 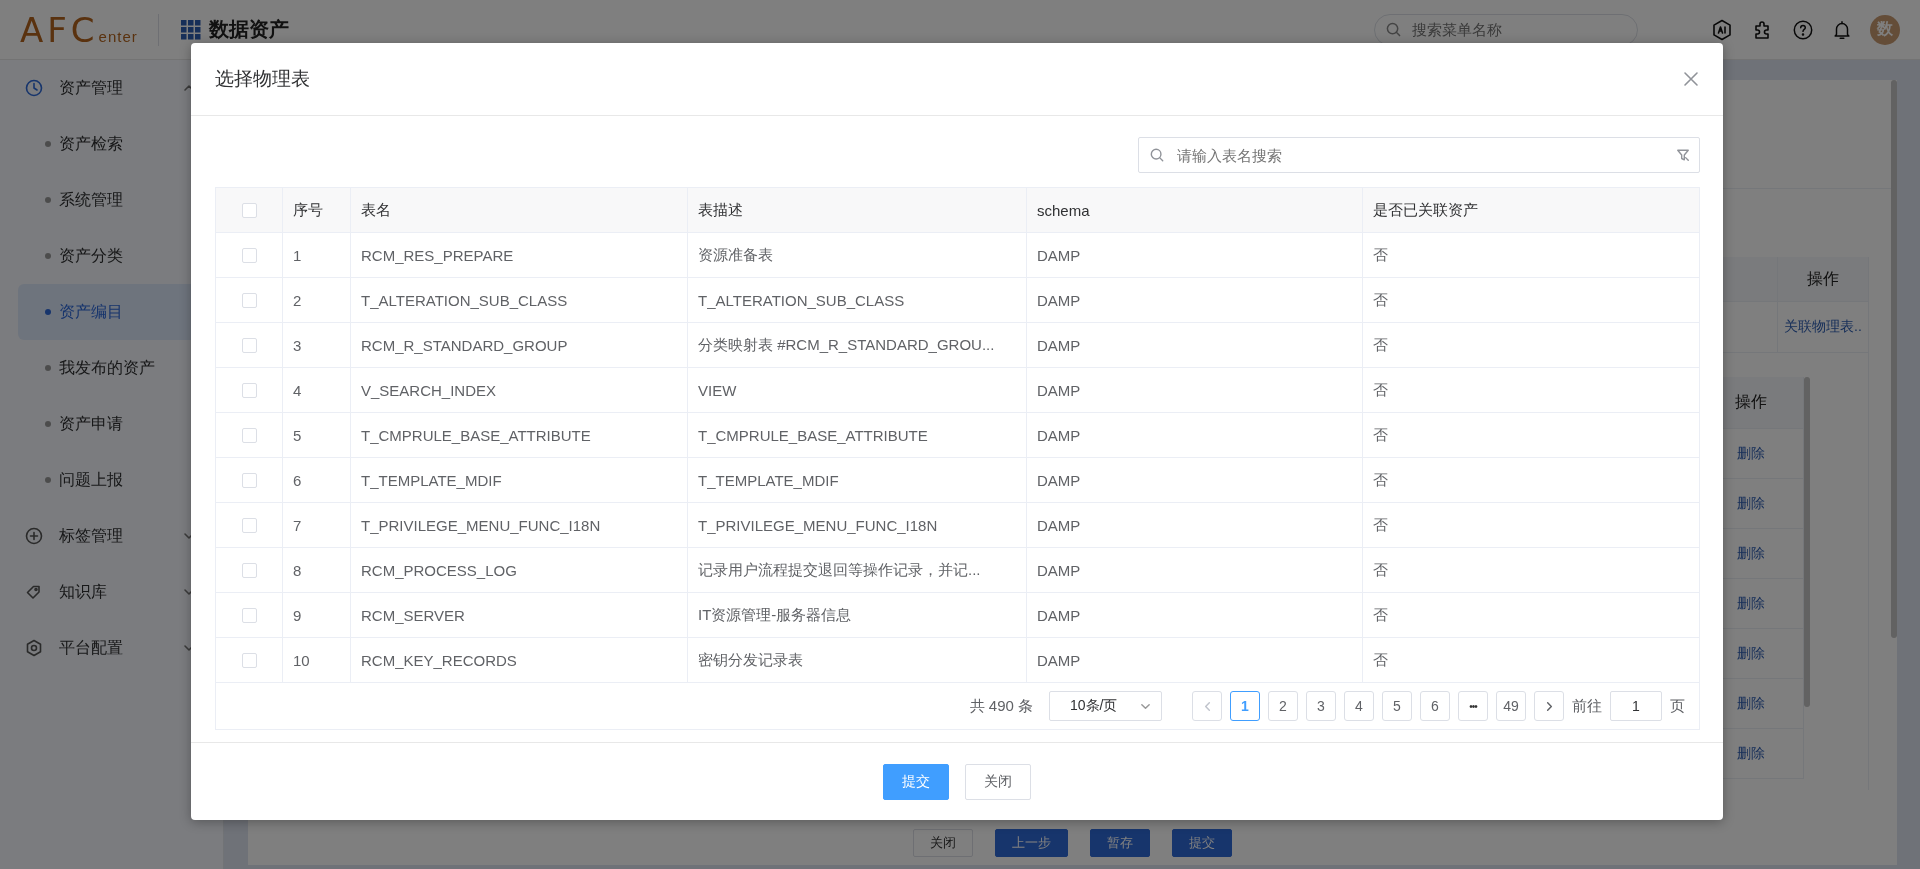 What do you see at coordinates (317, 615) in the screenshot?
I see `table-cell: 9` at bounding box center [317, 615].